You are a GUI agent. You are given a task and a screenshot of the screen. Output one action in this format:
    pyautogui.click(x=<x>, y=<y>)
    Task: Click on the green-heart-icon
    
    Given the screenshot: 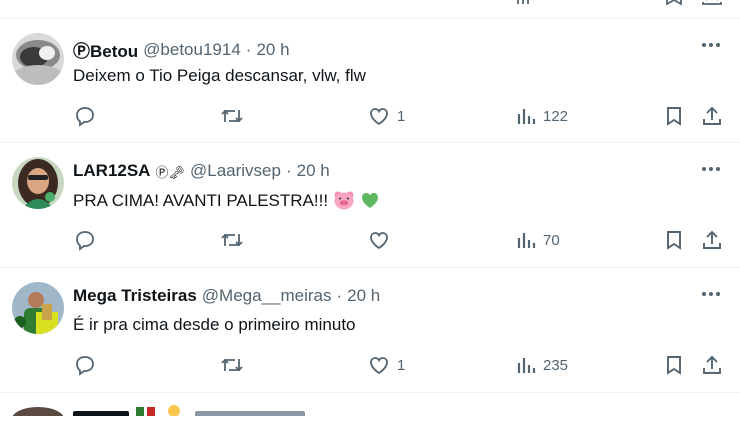 What is the action you would take?
    pyautogui.click(x=369, y=200)
    